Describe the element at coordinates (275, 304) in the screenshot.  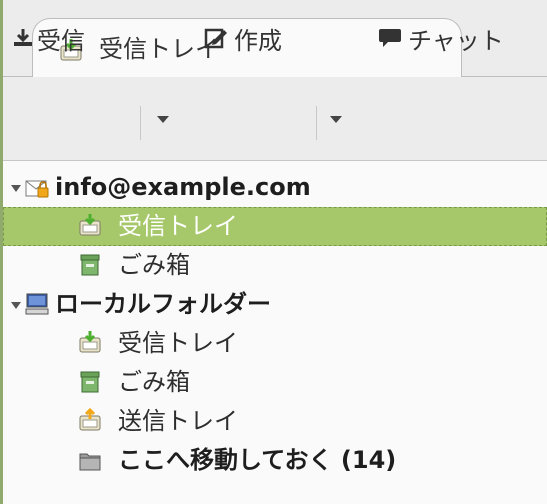
I see `folder-row-local: ローカルフォルダー` at that location.